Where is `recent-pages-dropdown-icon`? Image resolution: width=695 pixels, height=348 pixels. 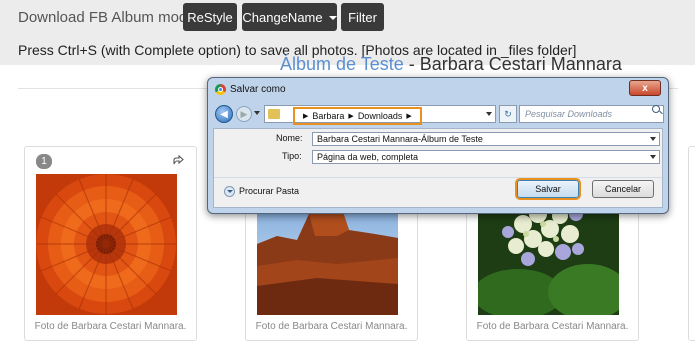 recent-pages-dropdown-icon is located at coordinates (257, 113).